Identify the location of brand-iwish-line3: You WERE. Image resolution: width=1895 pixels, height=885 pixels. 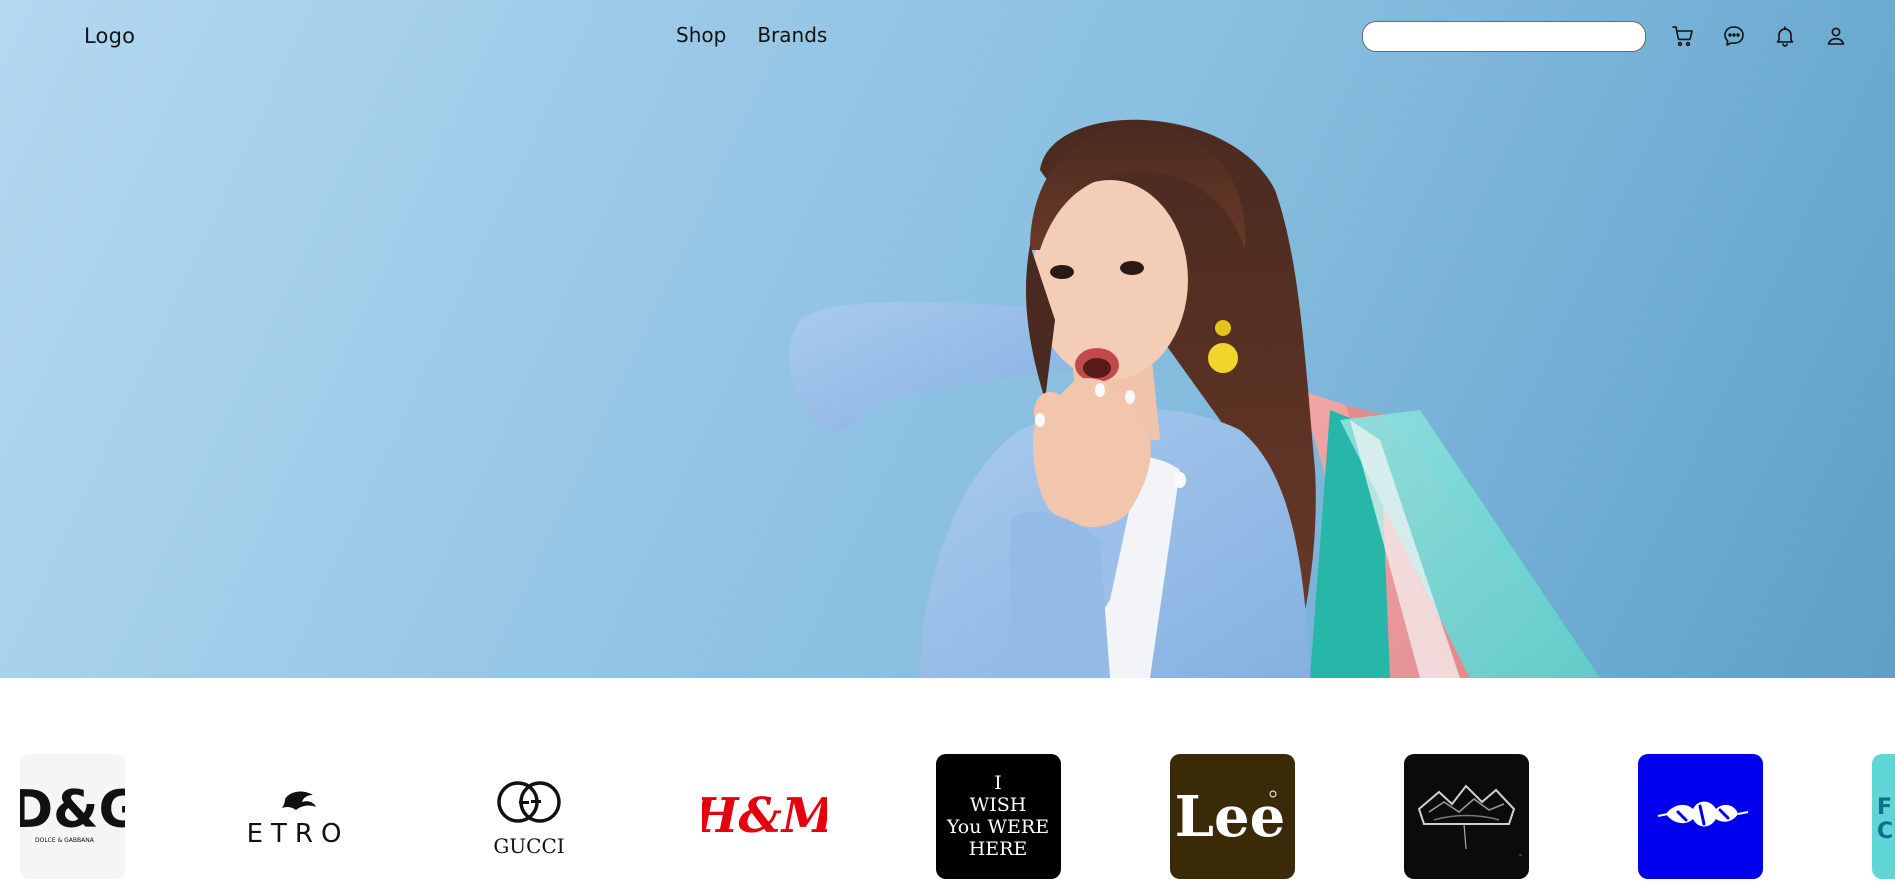
(997, 827).